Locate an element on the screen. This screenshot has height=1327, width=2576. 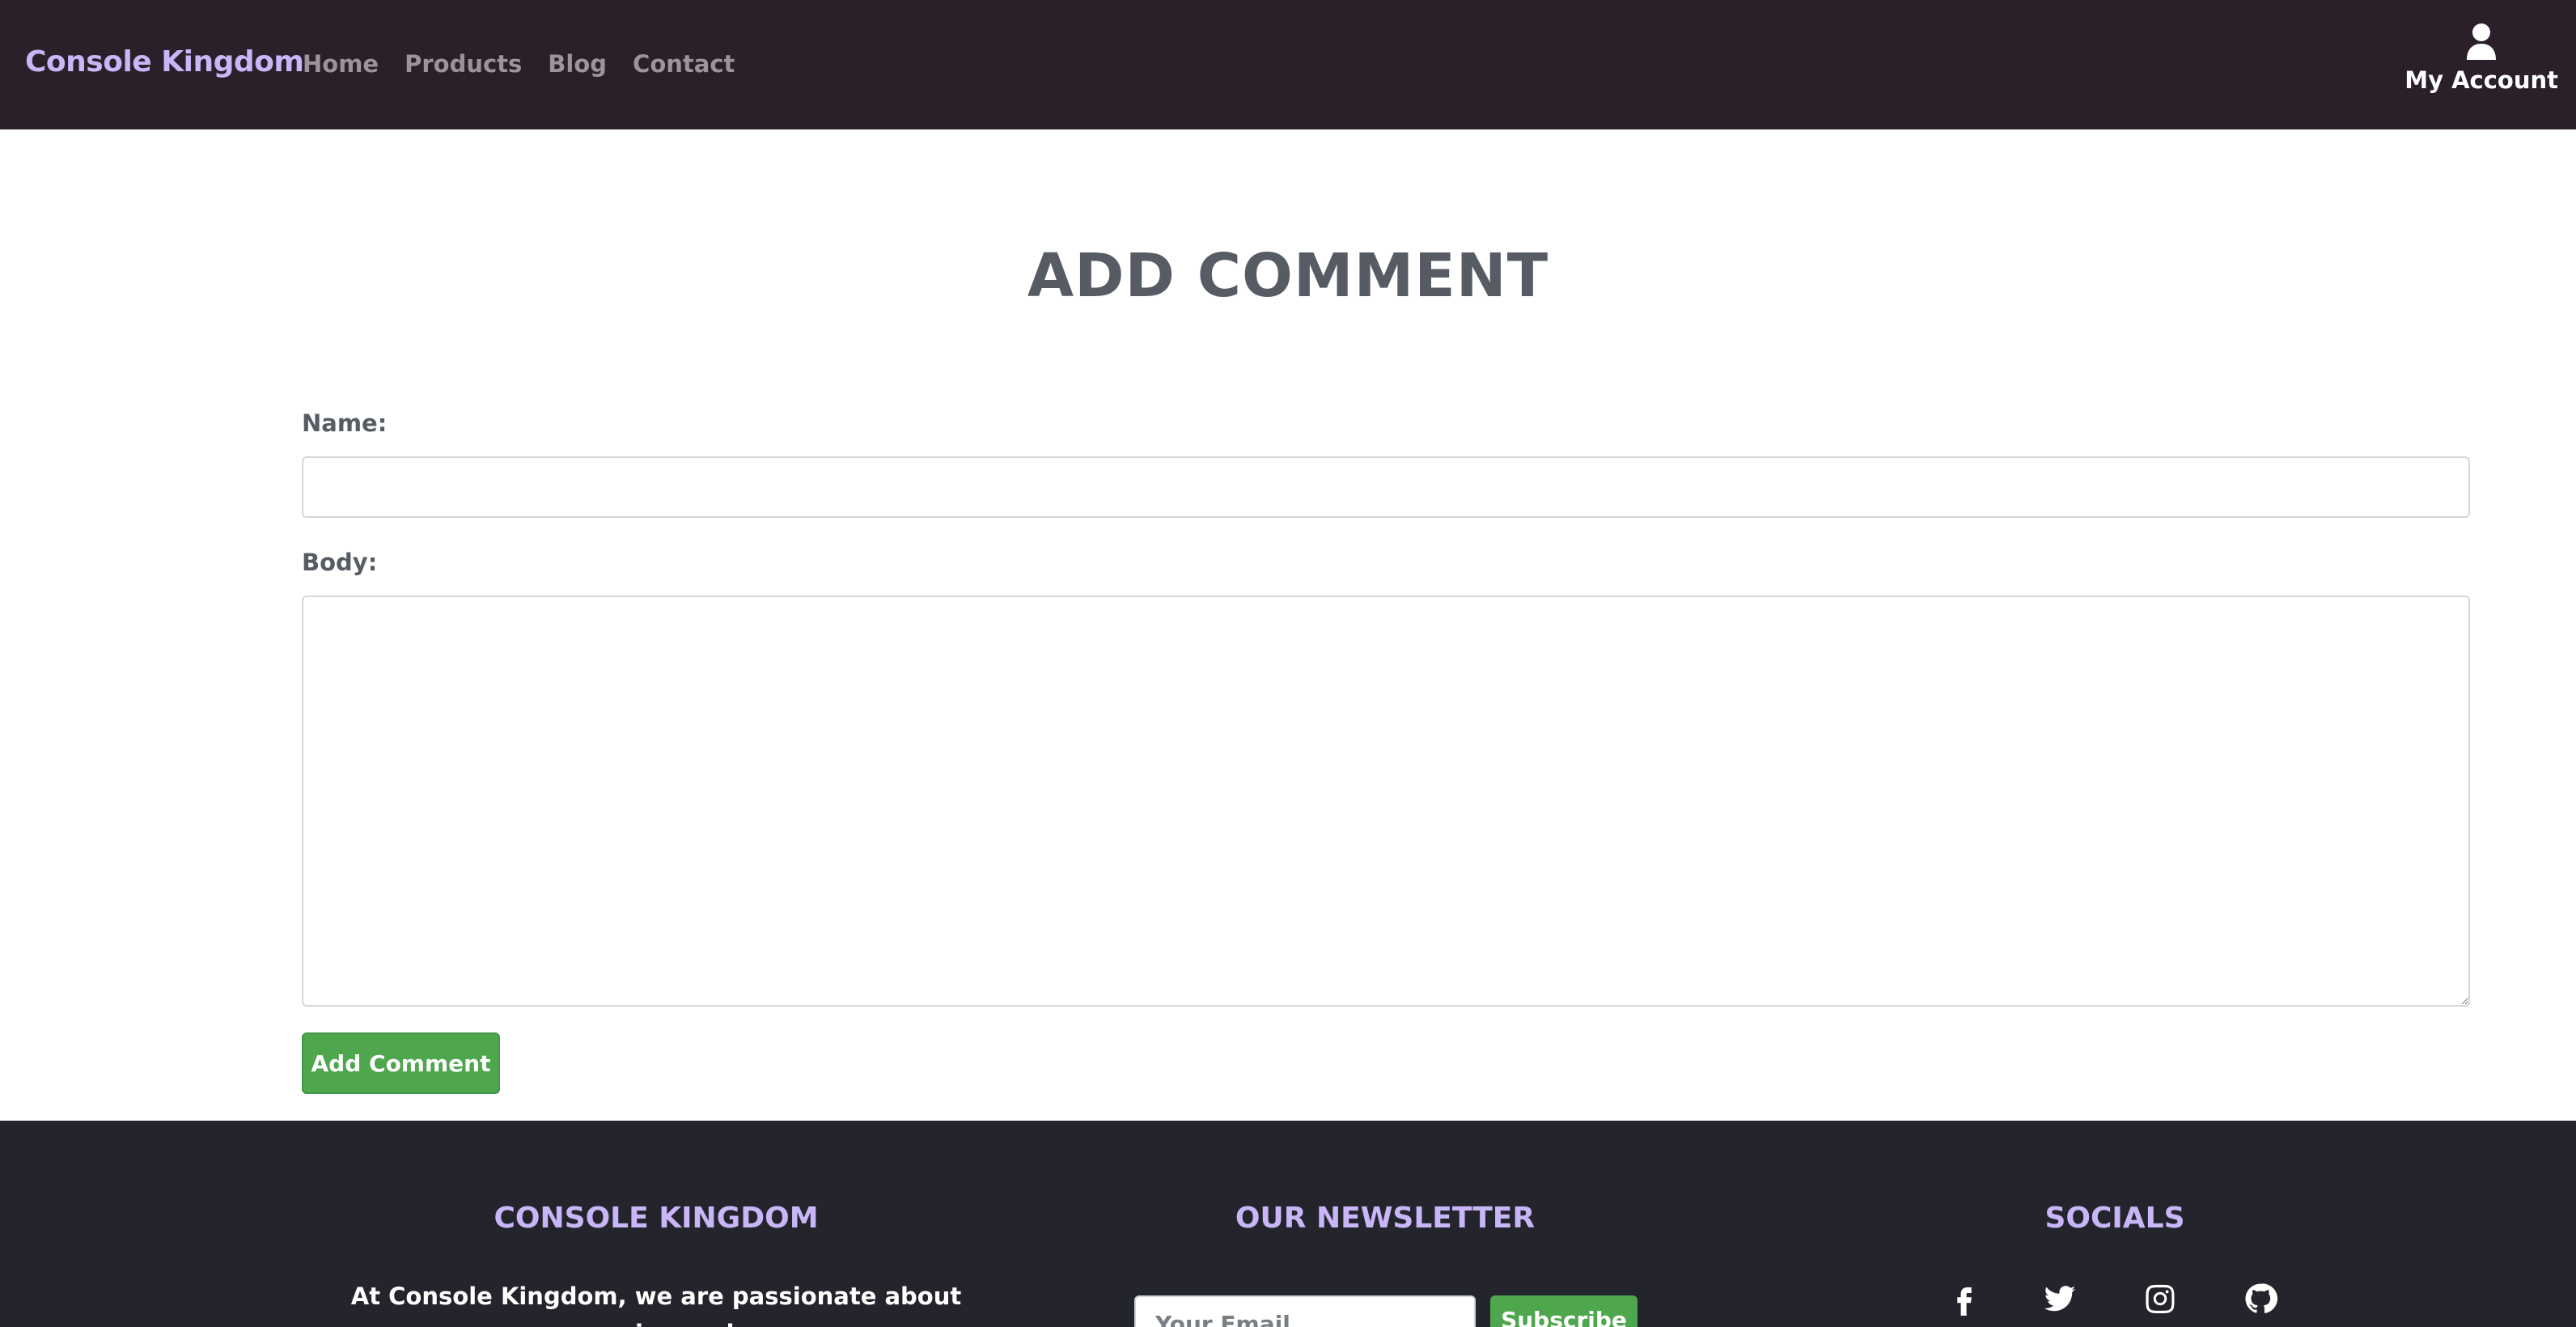
nav-link-contact: Contact is located at coordinates (684, 64).